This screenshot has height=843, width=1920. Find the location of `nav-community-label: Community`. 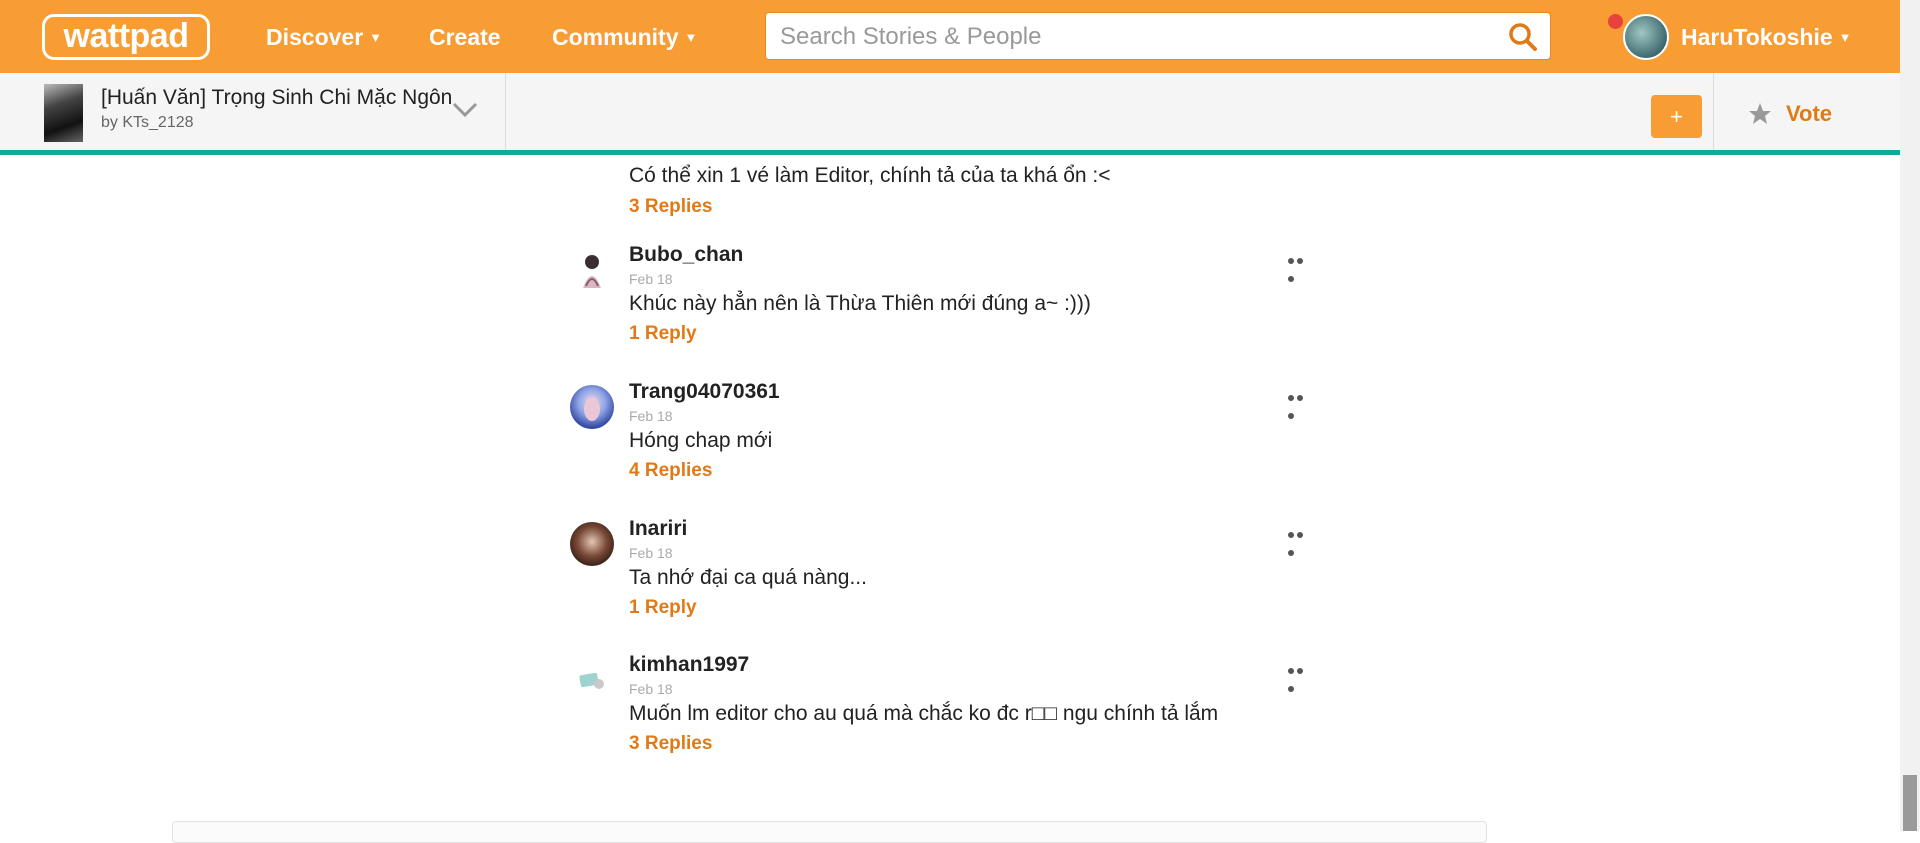

nav-community-label: Community is located at coordinates (615, 37).